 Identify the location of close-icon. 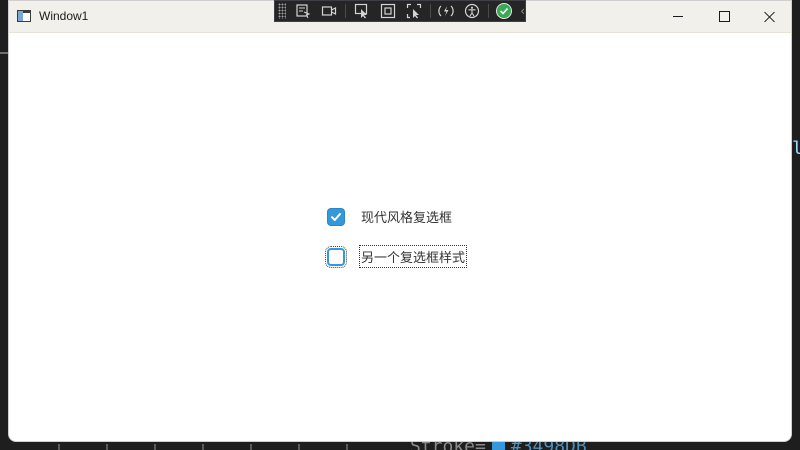
(770, 17).